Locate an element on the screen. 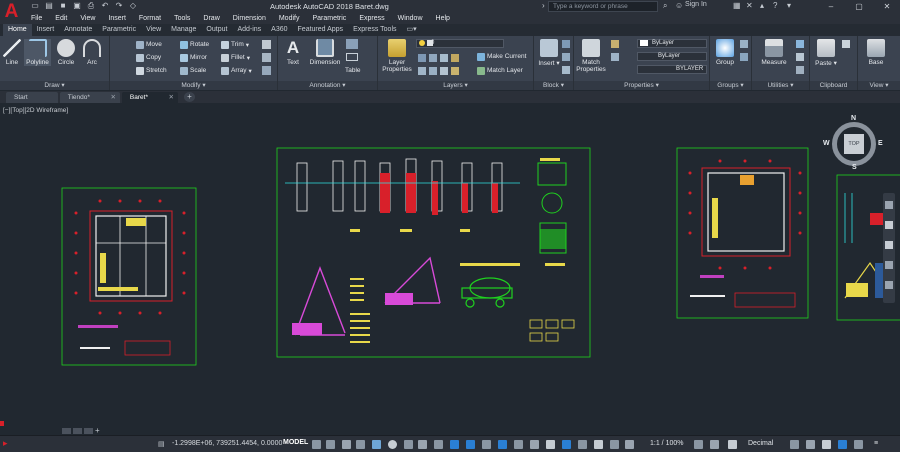 The width and height of the screenshot is (900, 452). tab-featured-apps: Featured Apps is located at coordinates (321, 30).